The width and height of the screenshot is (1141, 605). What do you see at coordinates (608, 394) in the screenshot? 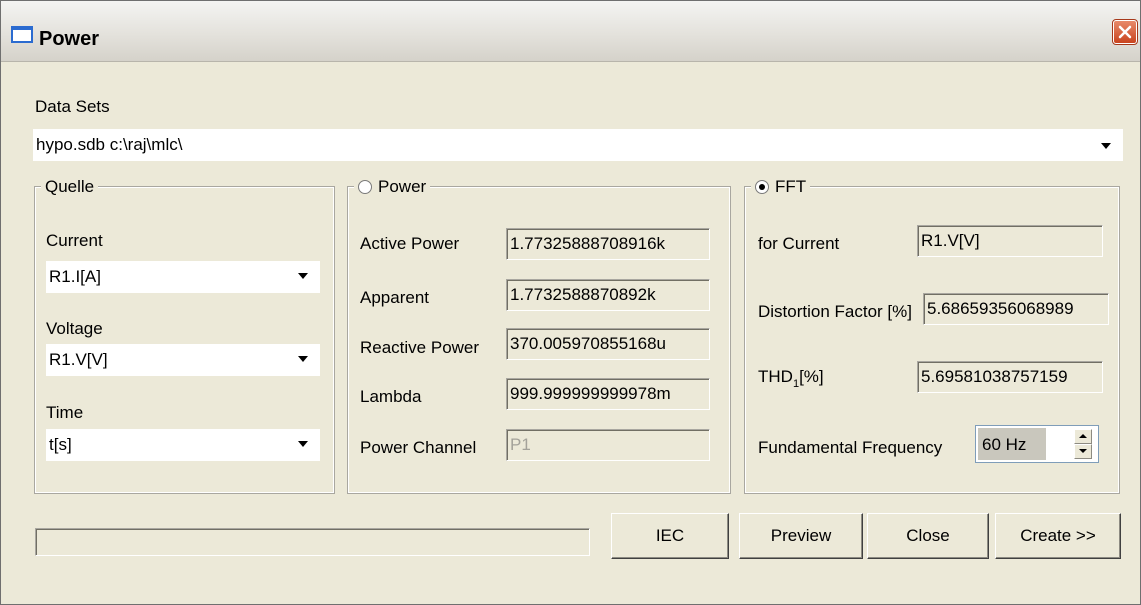
I see `lambda-value: 999.999999999978m` at bounding box center [608, 394].